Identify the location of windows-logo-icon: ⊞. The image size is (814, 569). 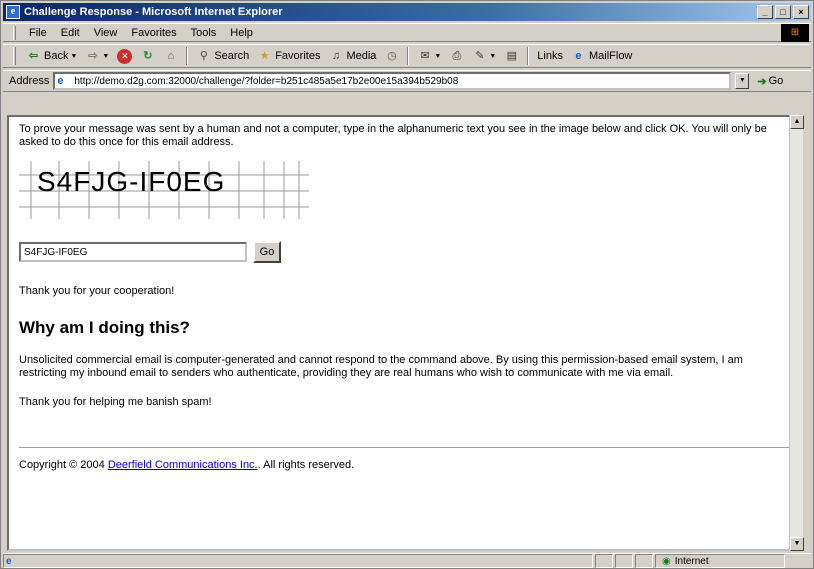
(795, 32).